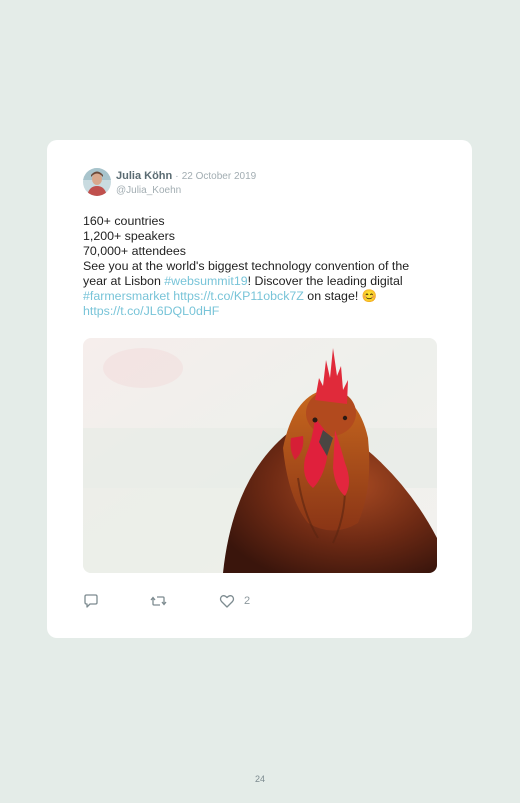  Describe the element at coordinates (325, 281) in the screenshot. I see `tweet-text-segment: ! Discover the leading digital` at that location.